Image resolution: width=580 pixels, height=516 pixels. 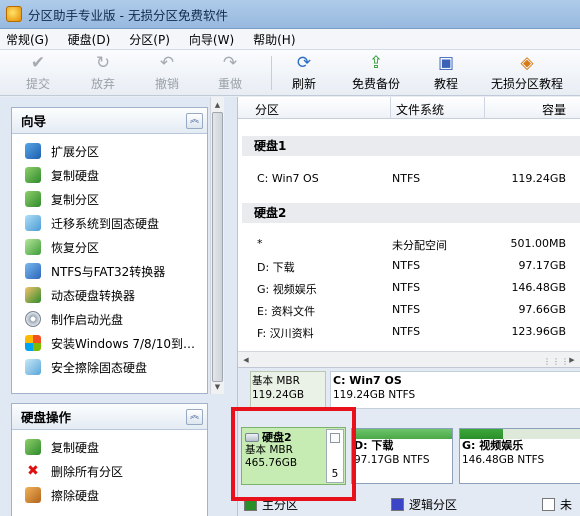 I want to click on partition-name: C: Win7 OS, so click(x=288, y=178).